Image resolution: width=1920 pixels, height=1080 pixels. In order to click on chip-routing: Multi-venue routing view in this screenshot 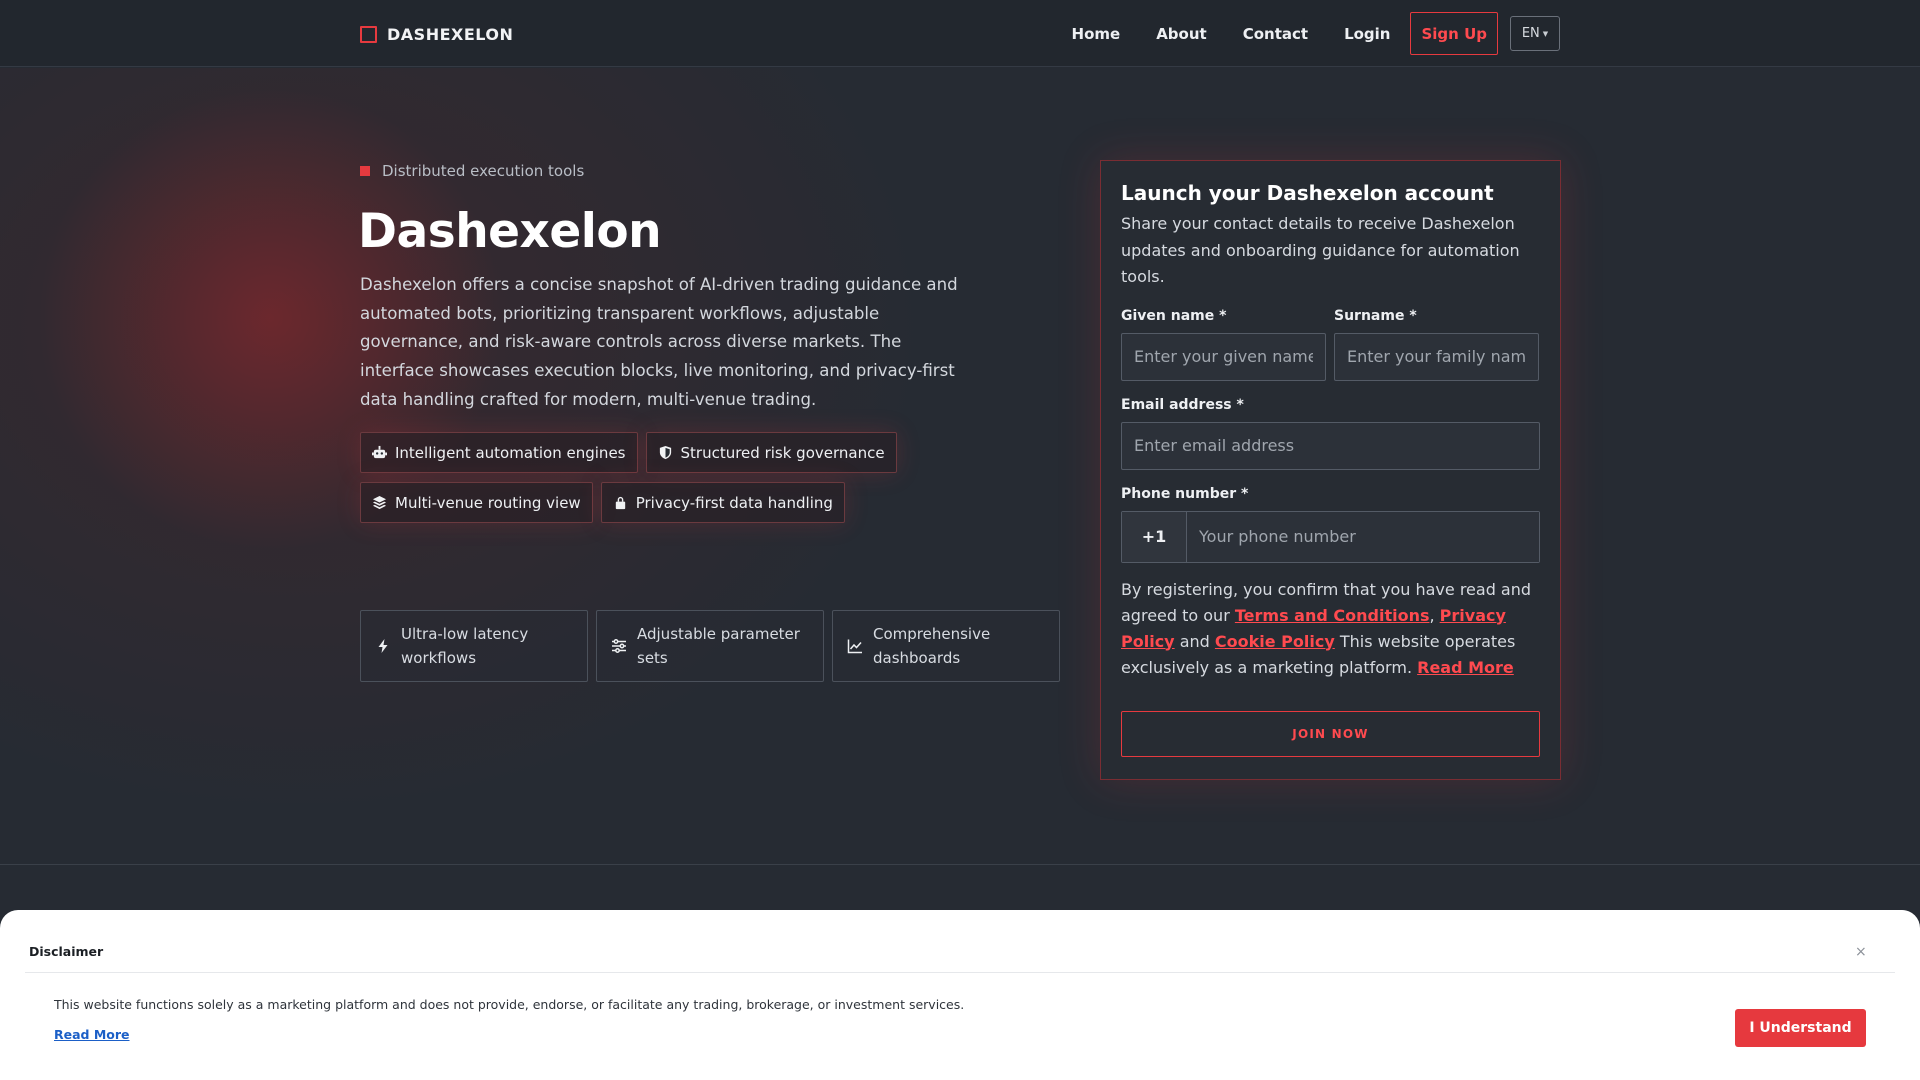, I will do `click(476, 502)`.